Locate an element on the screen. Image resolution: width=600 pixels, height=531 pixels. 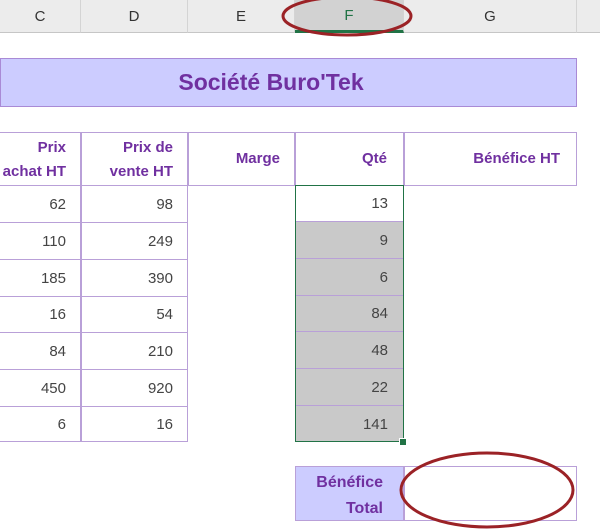
cell-qte: 48 is located at coordinates (349, 350).